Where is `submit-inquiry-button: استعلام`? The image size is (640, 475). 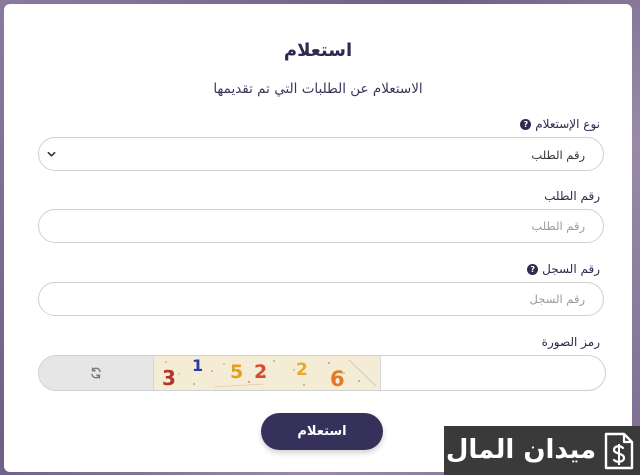
submit-inquiry-button: استعلام is located at coordinates (322, 431).